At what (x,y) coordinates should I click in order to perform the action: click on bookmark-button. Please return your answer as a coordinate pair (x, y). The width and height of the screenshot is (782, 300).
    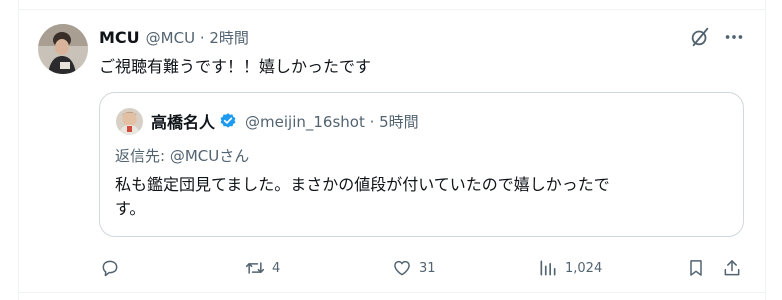
    Looking at the image, I should click on (696, 268).